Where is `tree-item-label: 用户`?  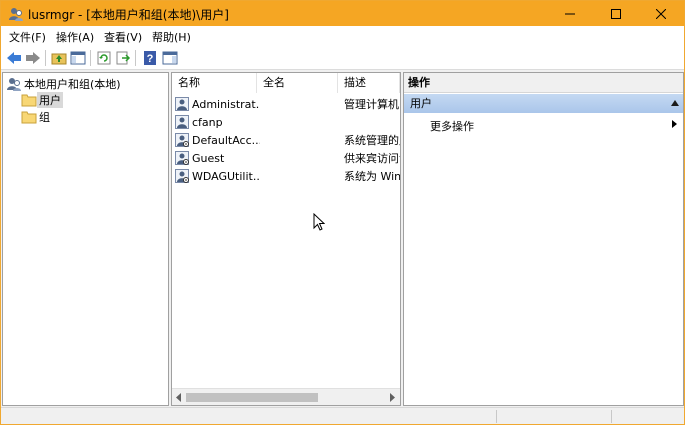
tree-item-label: 用户 is located at coordinates (50, 100).